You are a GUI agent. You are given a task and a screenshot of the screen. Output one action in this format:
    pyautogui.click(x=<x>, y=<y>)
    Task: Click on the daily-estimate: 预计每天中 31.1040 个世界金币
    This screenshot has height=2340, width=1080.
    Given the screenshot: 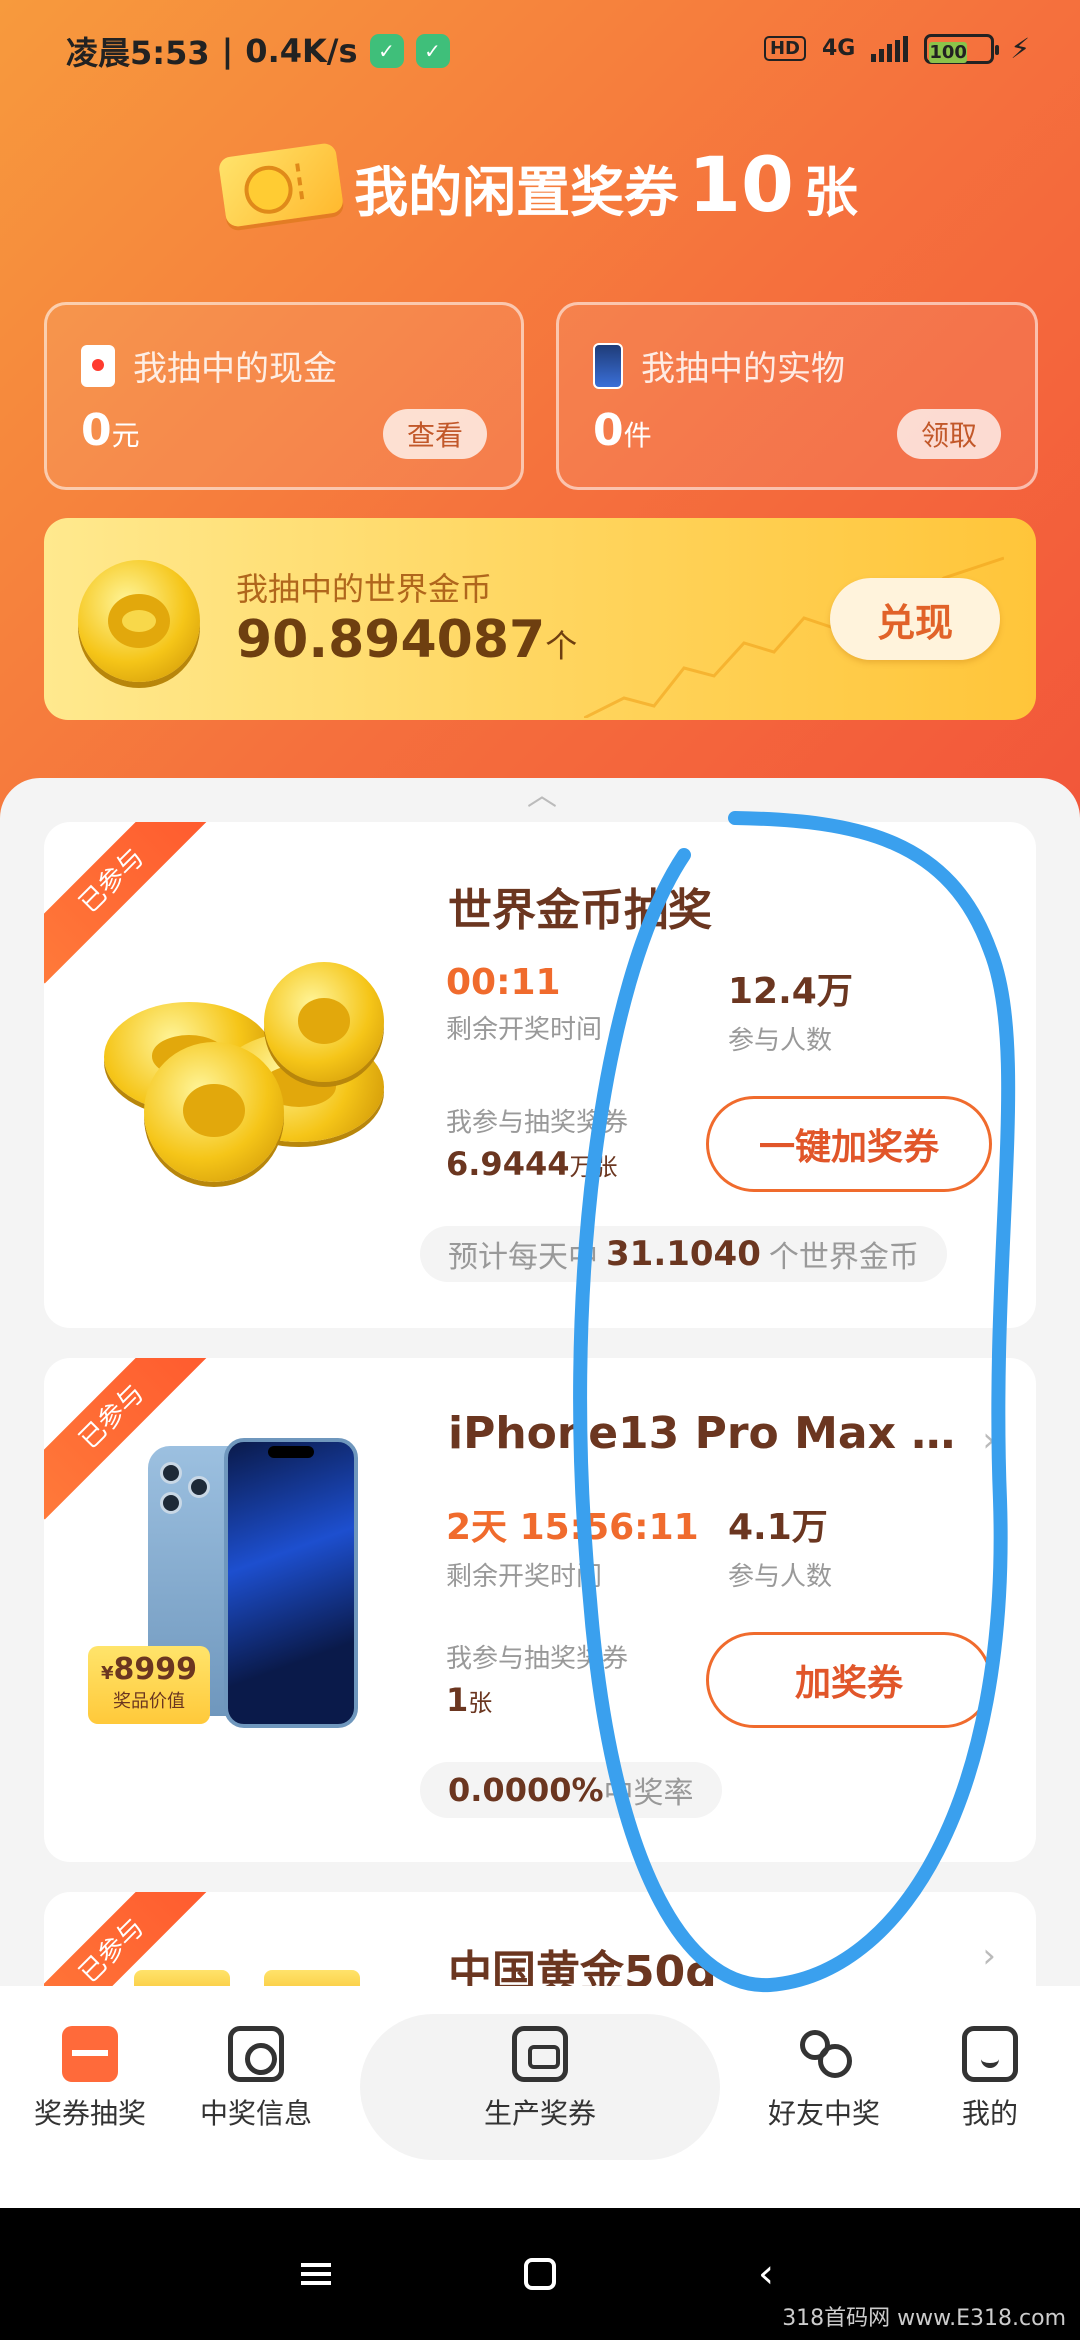 What is the action you would take?
    pyautogui.click(x=683, y=1254)
    